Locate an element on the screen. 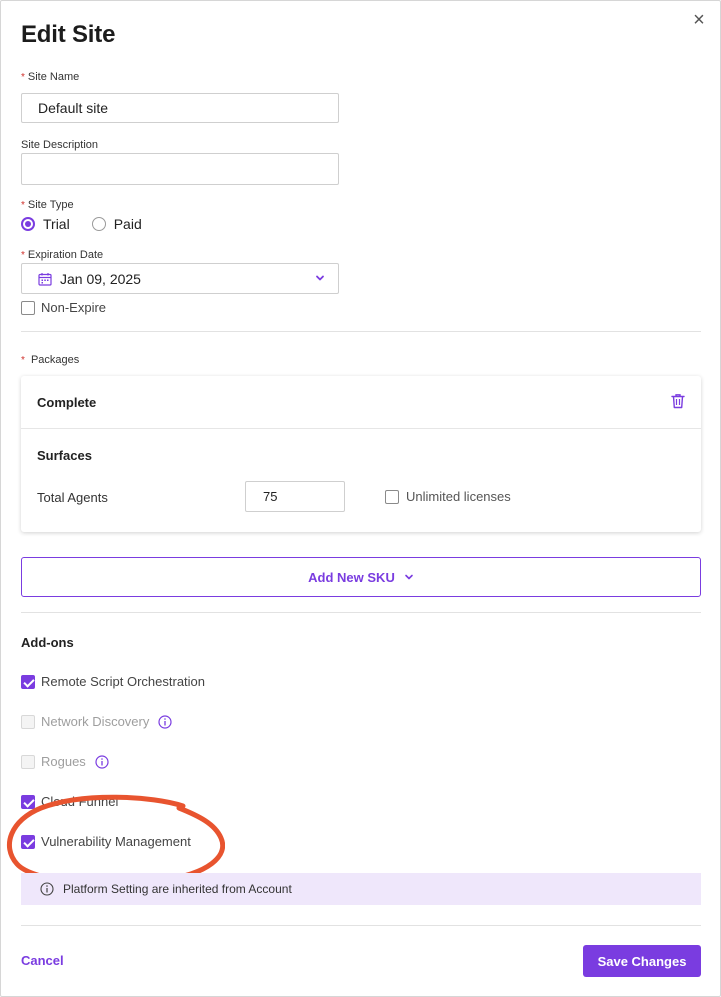  radio-paid is located at coordinates (98, 224).